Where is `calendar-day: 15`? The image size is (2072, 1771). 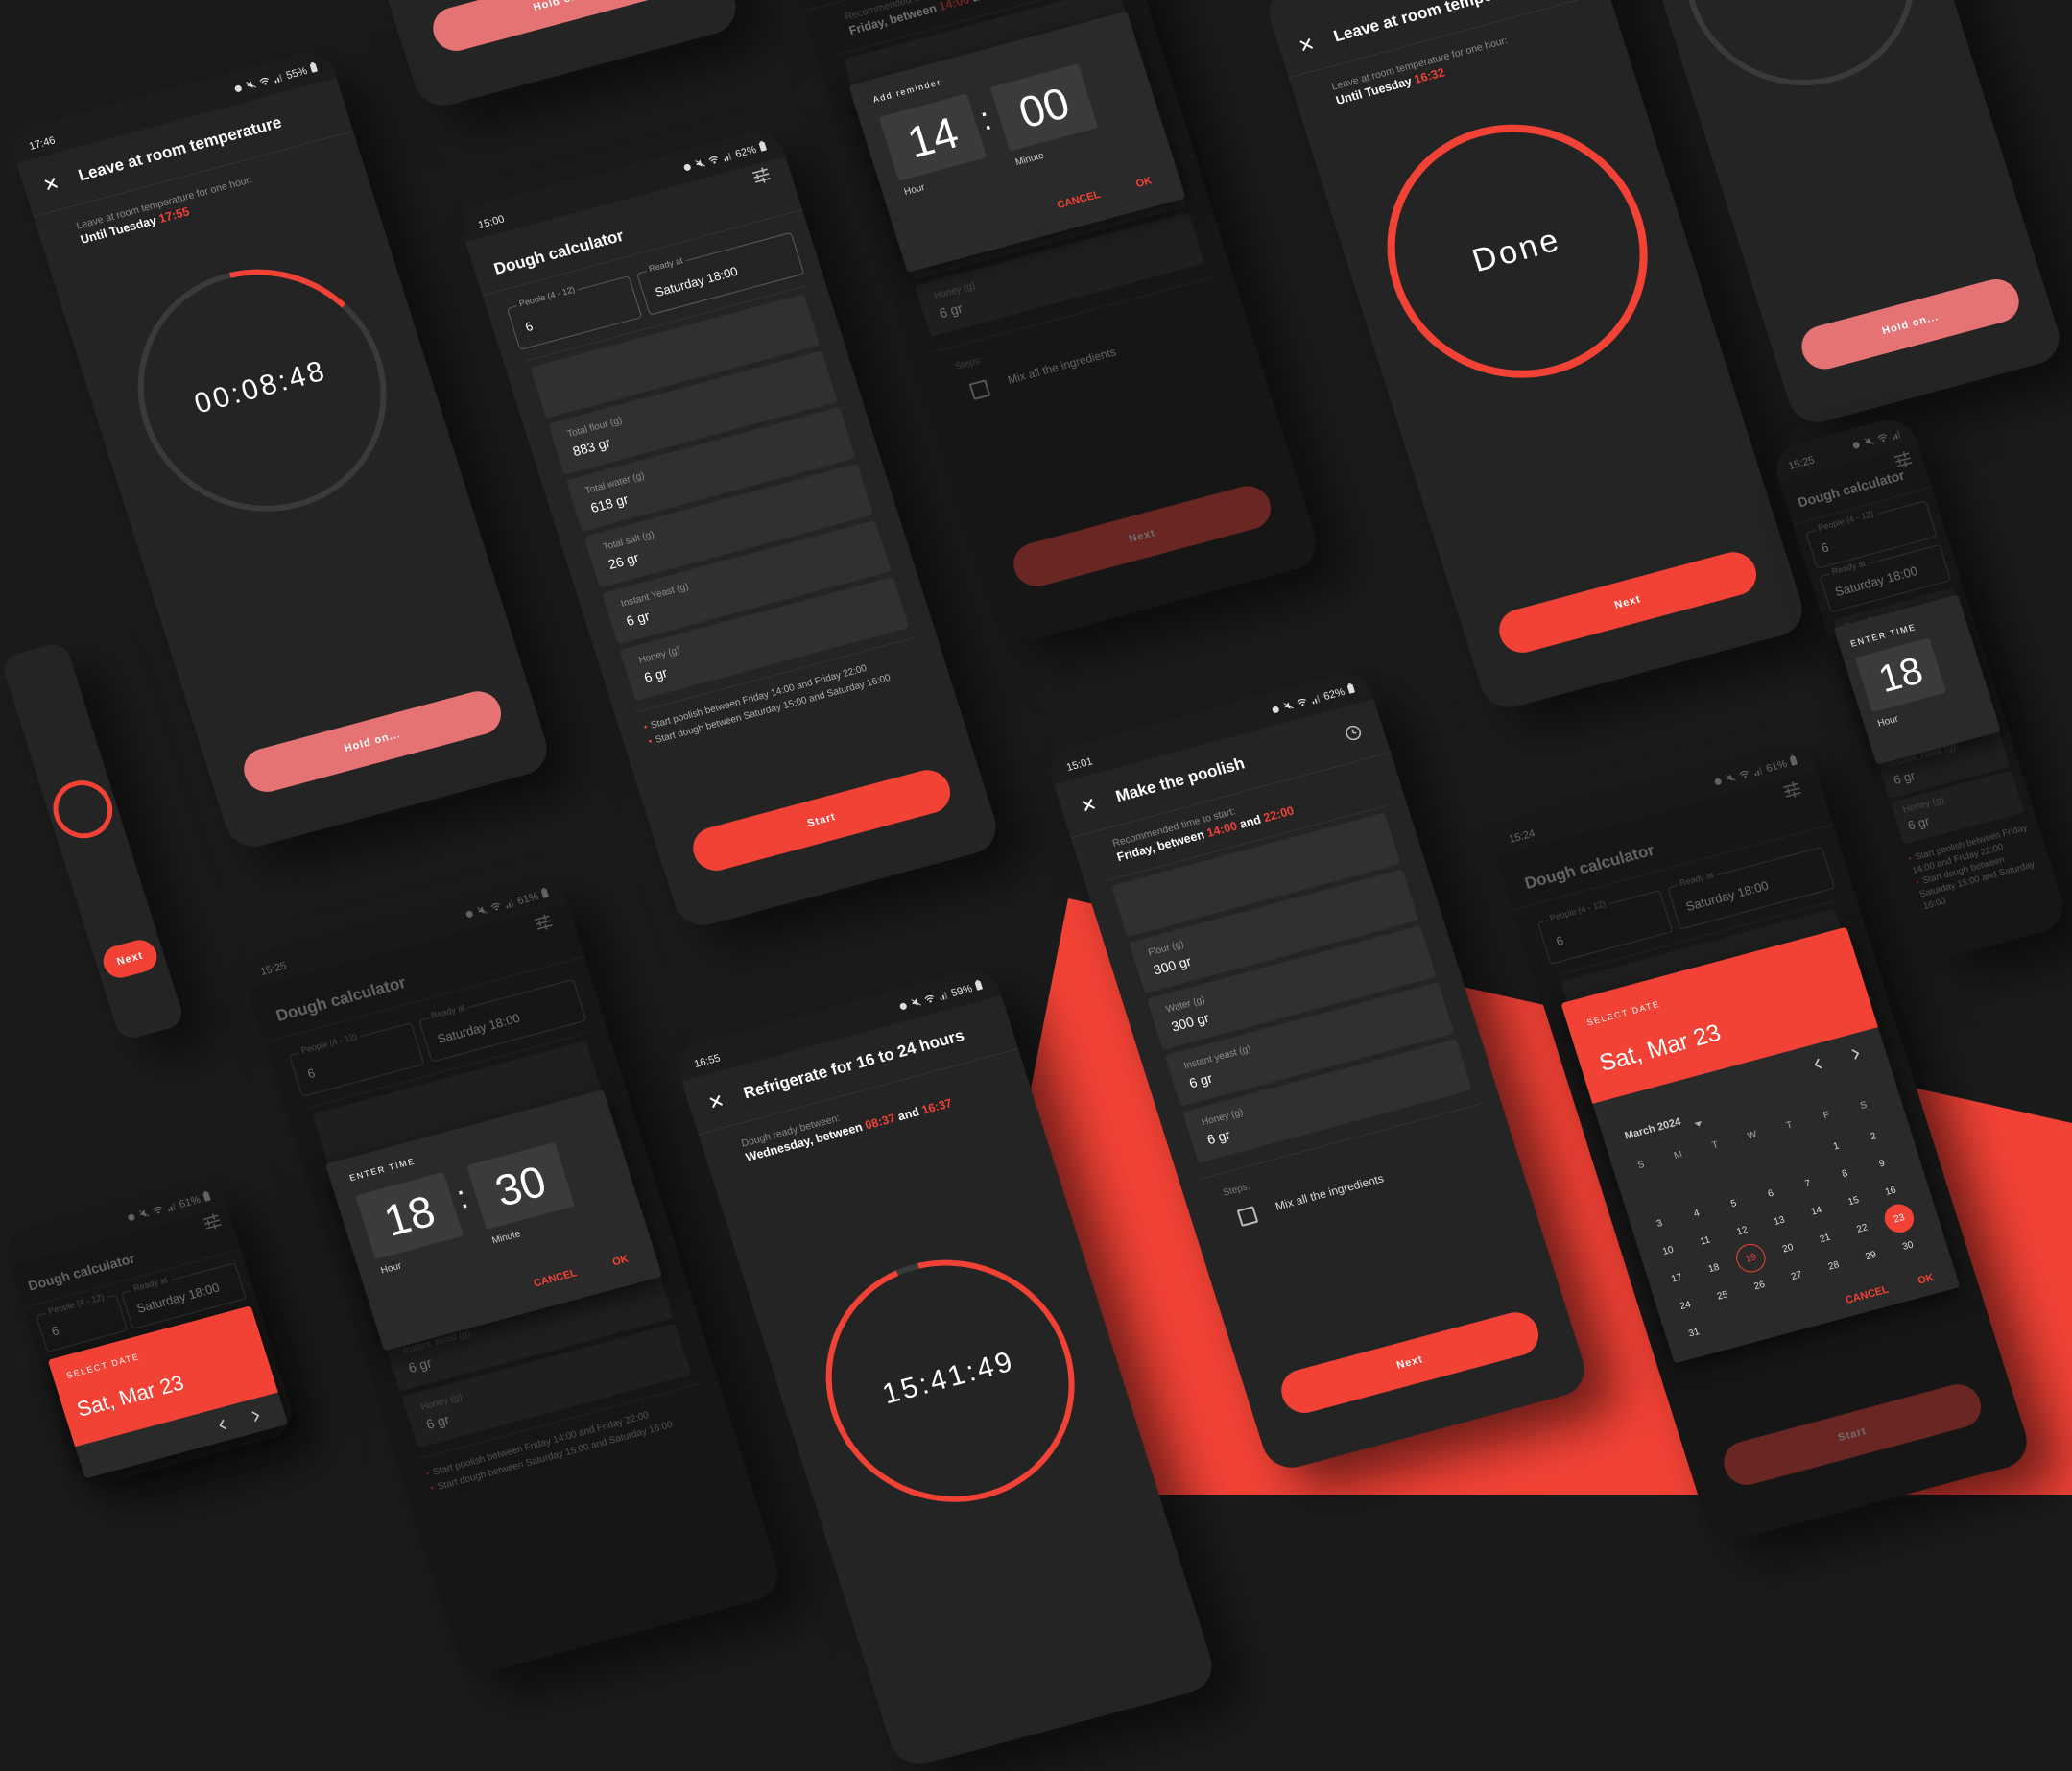
calendar-day: 15 is located at coordinates (1853, 1201).